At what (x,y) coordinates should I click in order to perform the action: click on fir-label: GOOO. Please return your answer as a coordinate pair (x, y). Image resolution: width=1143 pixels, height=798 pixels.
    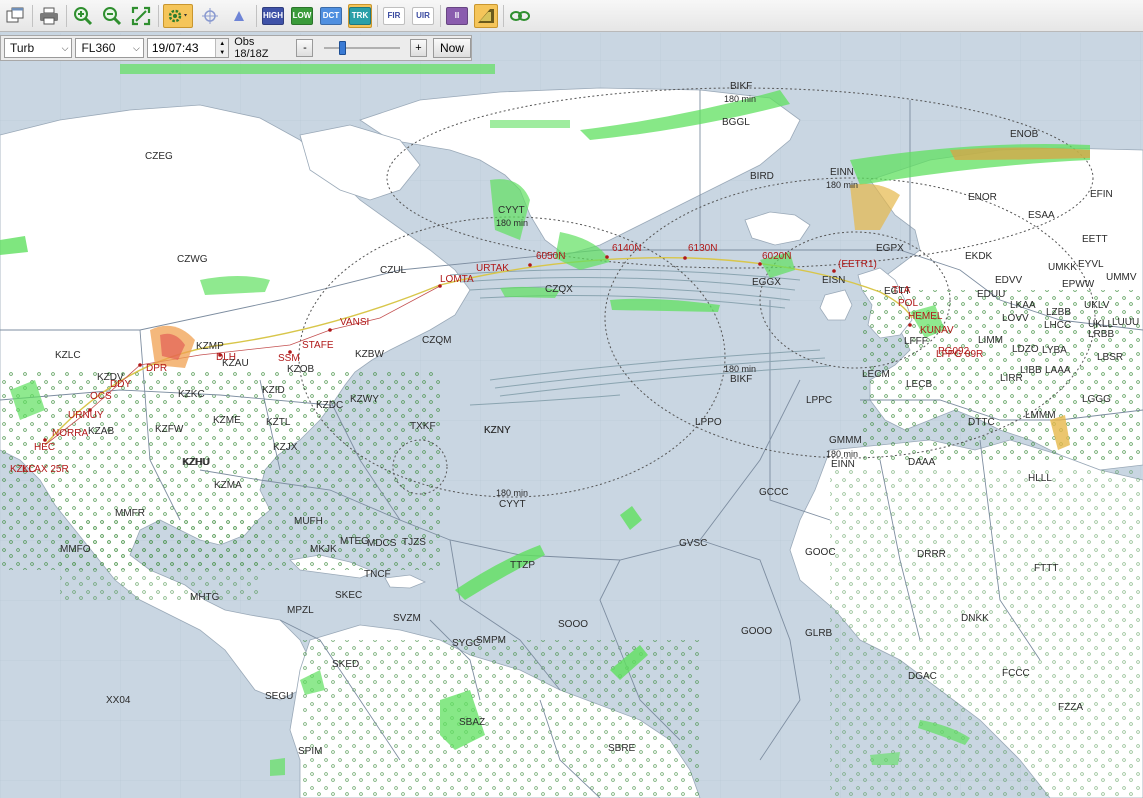
    Looking at the image, I should click on (757, 631).